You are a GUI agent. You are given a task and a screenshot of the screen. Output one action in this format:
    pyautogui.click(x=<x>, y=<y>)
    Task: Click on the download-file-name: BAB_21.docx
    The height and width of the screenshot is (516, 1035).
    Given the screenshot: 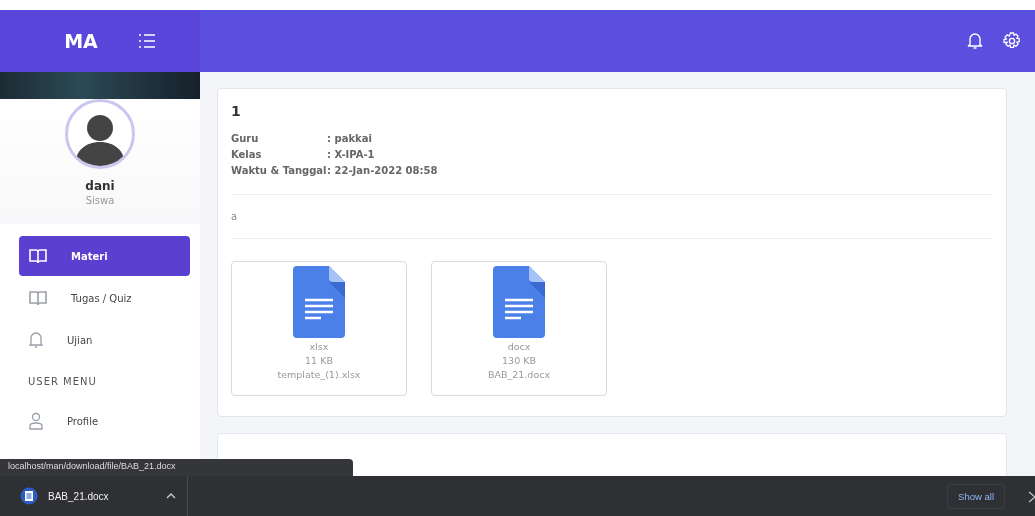 What is the action you would take?
    pyautogui.click(x=102, y=496)
    